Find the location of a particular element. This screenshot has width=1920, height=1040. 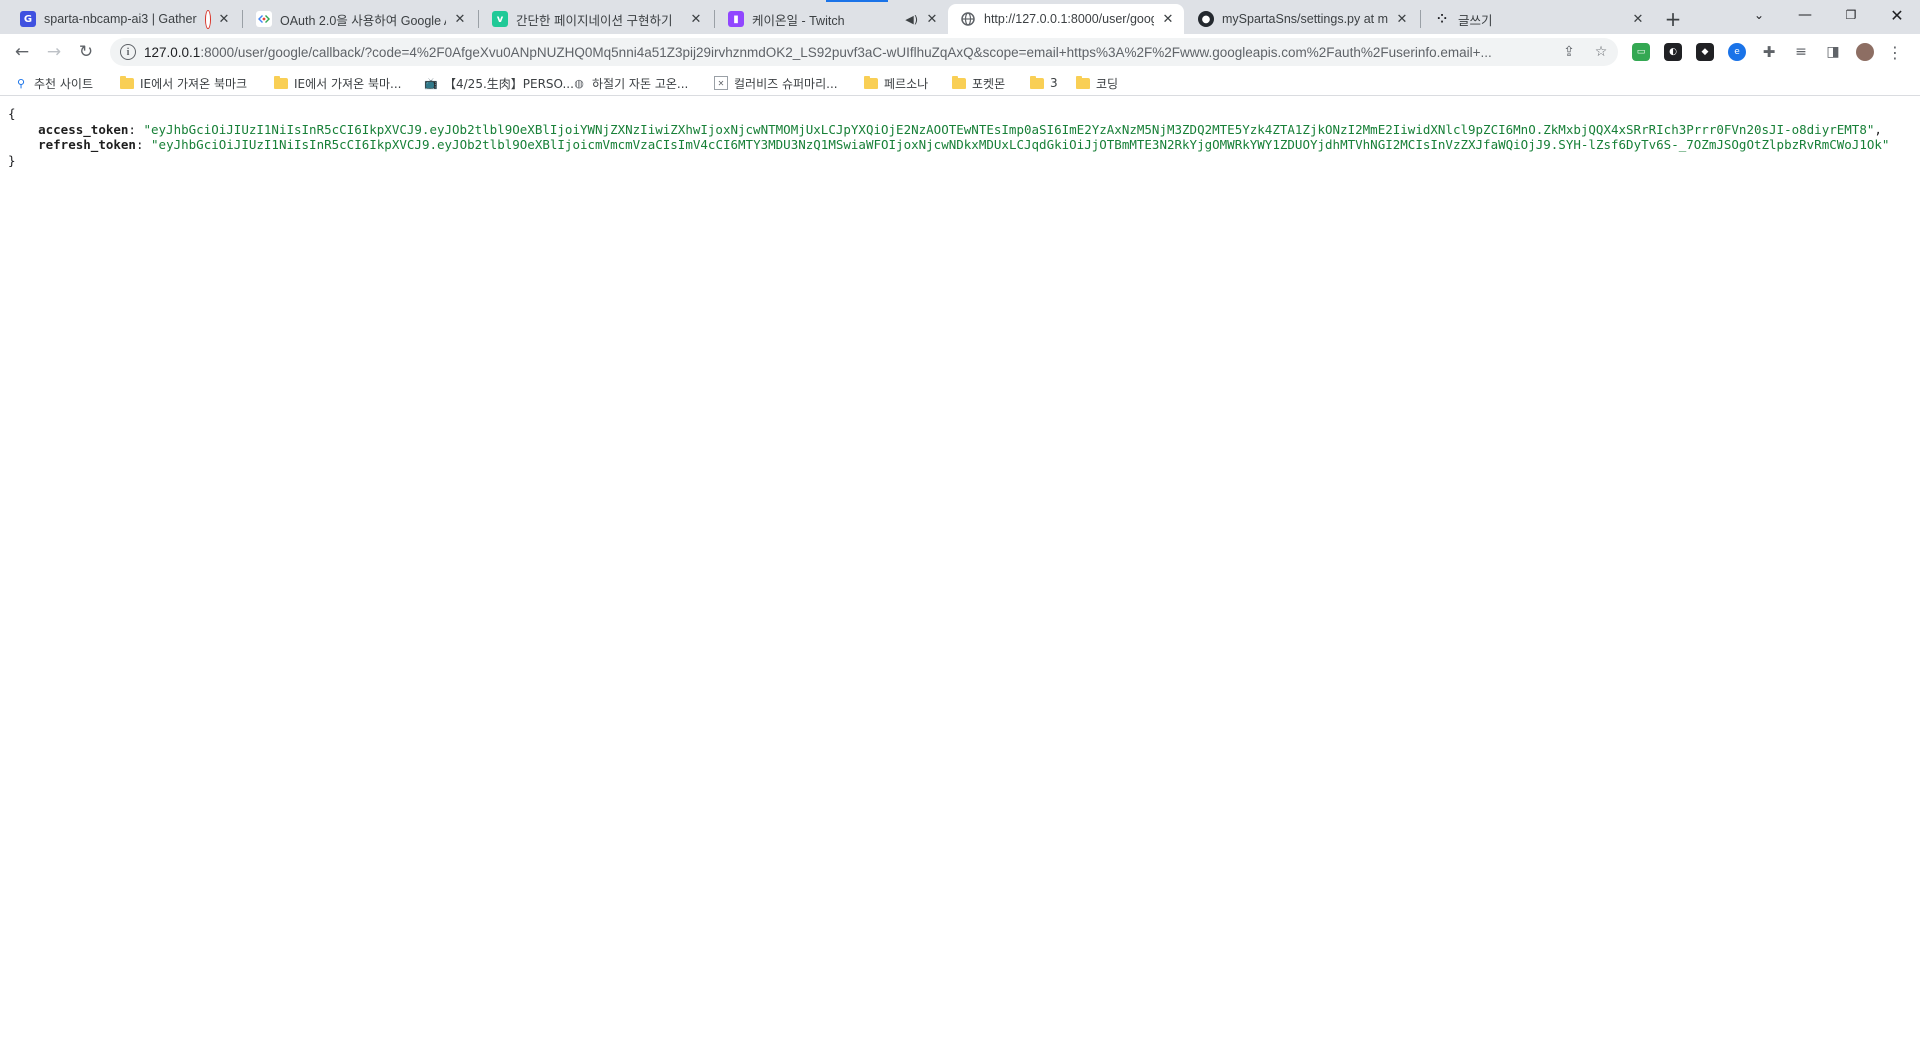

tab-twitch: ▮ 케이온일 - Twitch ◀) ✕ is located at coordinates (832, 19).